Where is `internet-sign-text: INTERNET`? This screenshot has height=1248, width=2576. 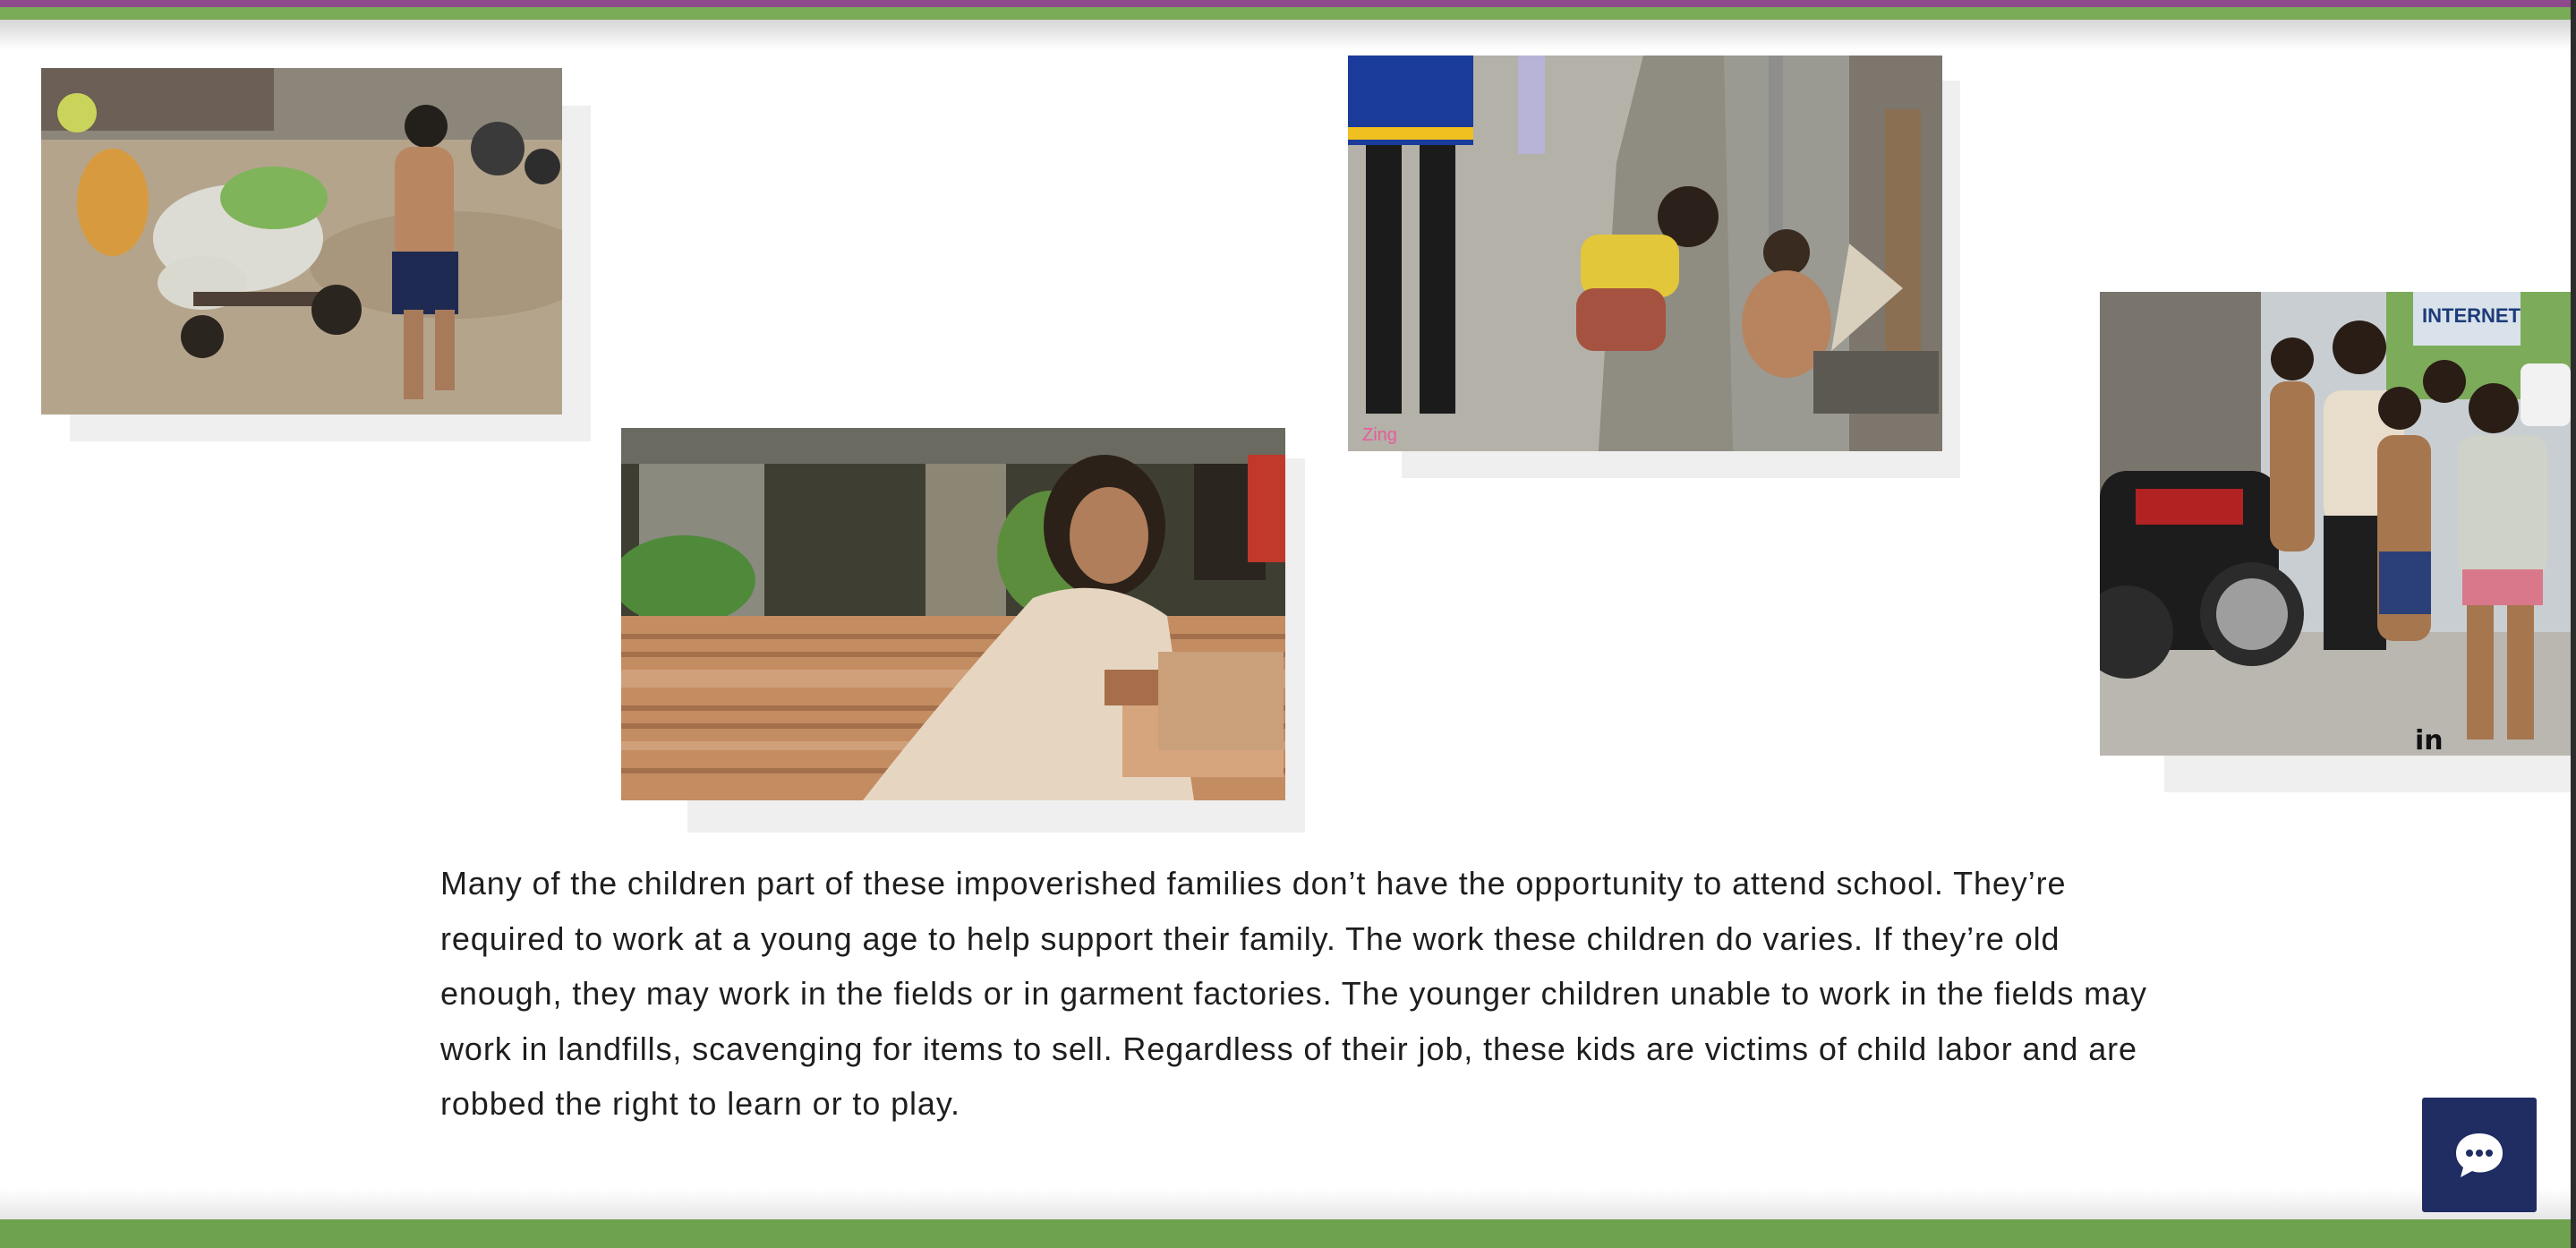
internet-sign-text: INTERNET is located at coordinates (2471, 315).